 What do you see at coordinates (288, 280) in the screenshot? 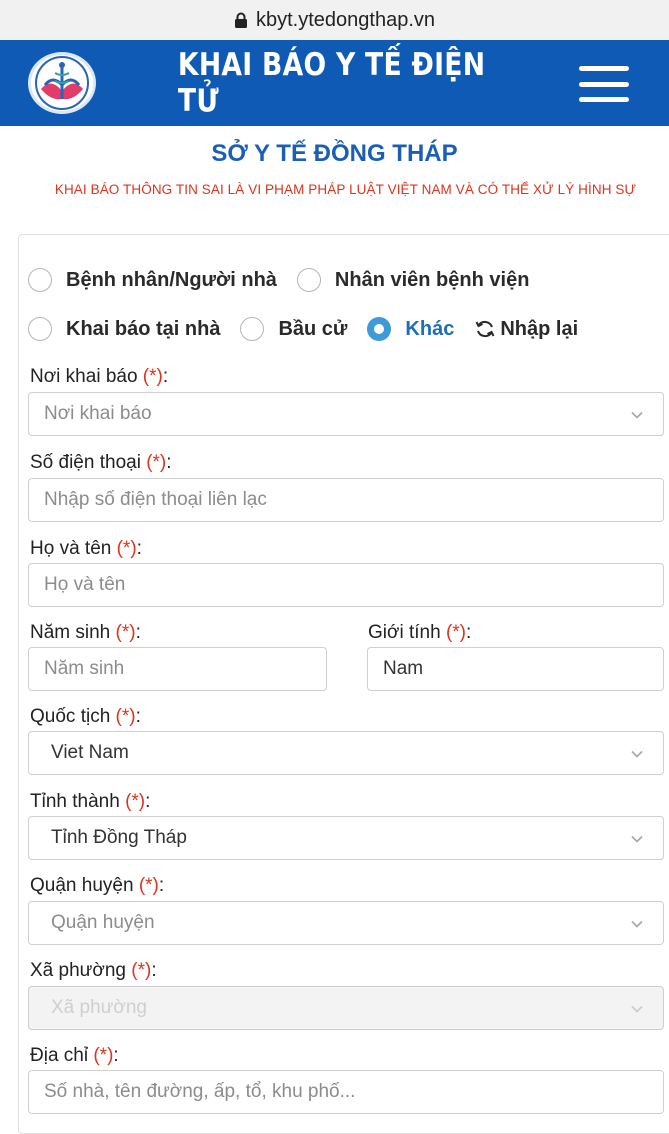
I see `radio-row-1: Bệnh nhân/Người nhà Nhân viên bệnh viện` at bounding box center [288, 280].